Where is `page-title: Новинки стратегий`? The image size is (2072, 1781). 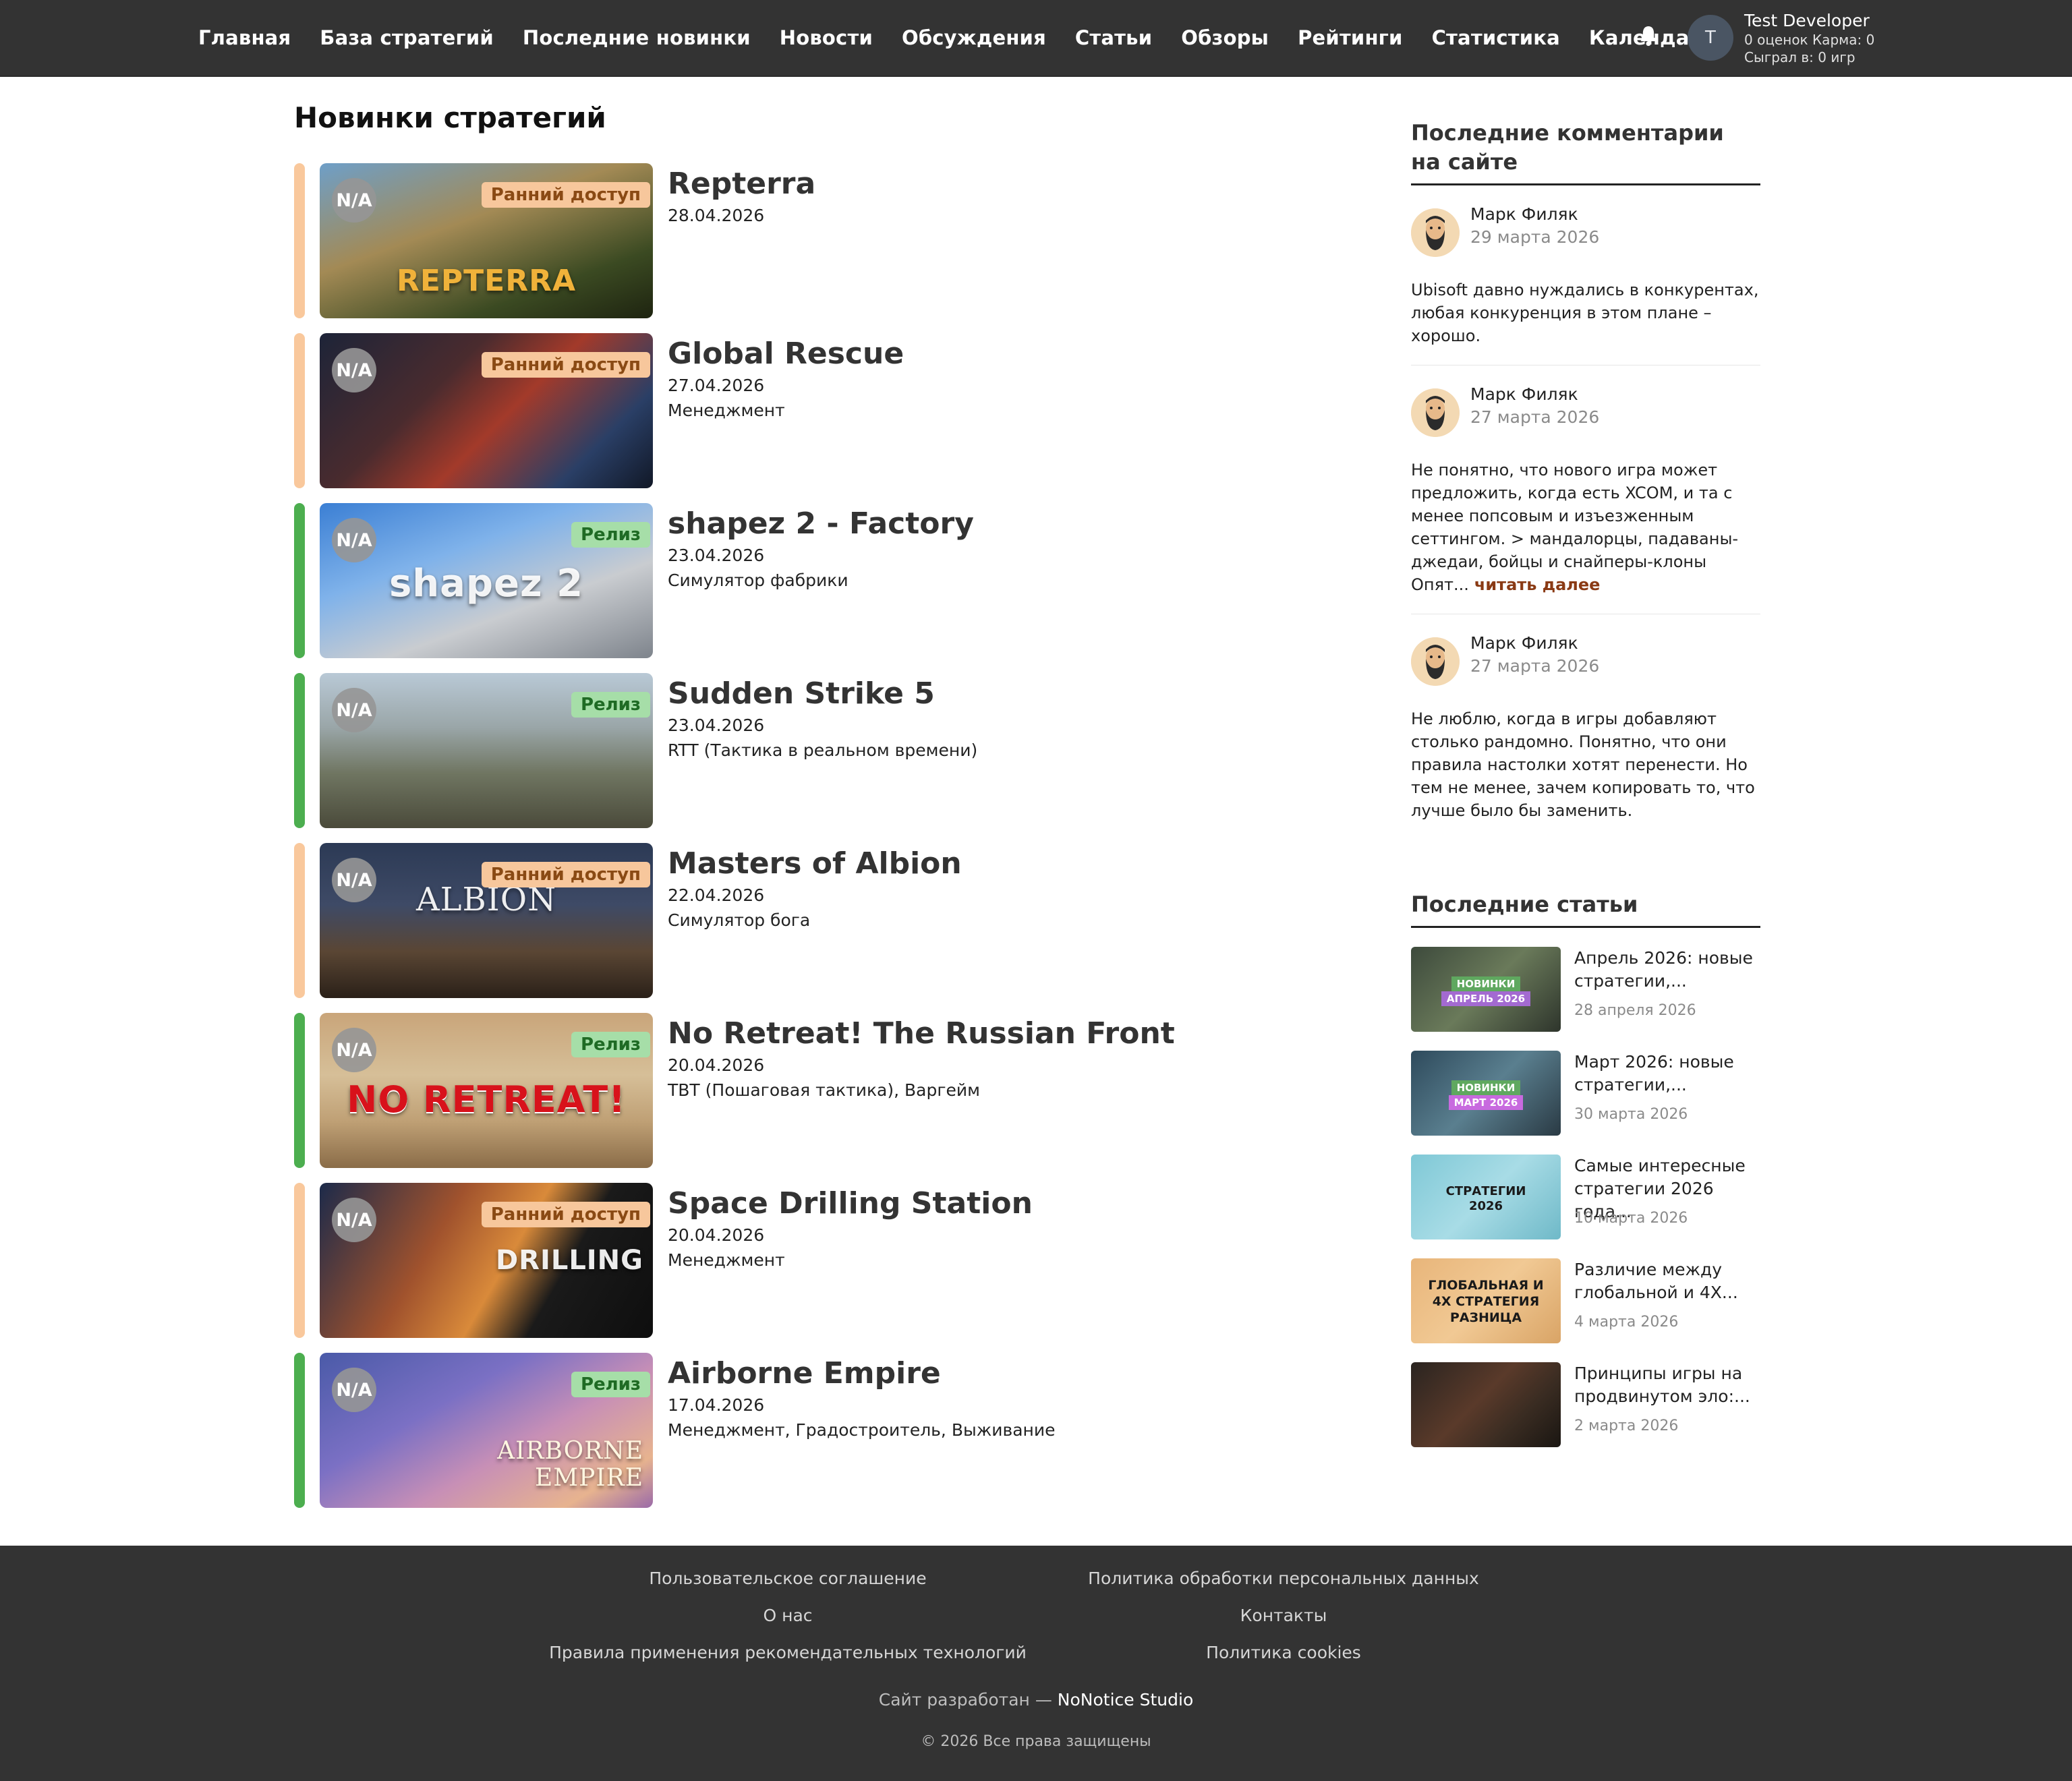
page-title: Новинки стратегий is located at coordinates (450, 117).